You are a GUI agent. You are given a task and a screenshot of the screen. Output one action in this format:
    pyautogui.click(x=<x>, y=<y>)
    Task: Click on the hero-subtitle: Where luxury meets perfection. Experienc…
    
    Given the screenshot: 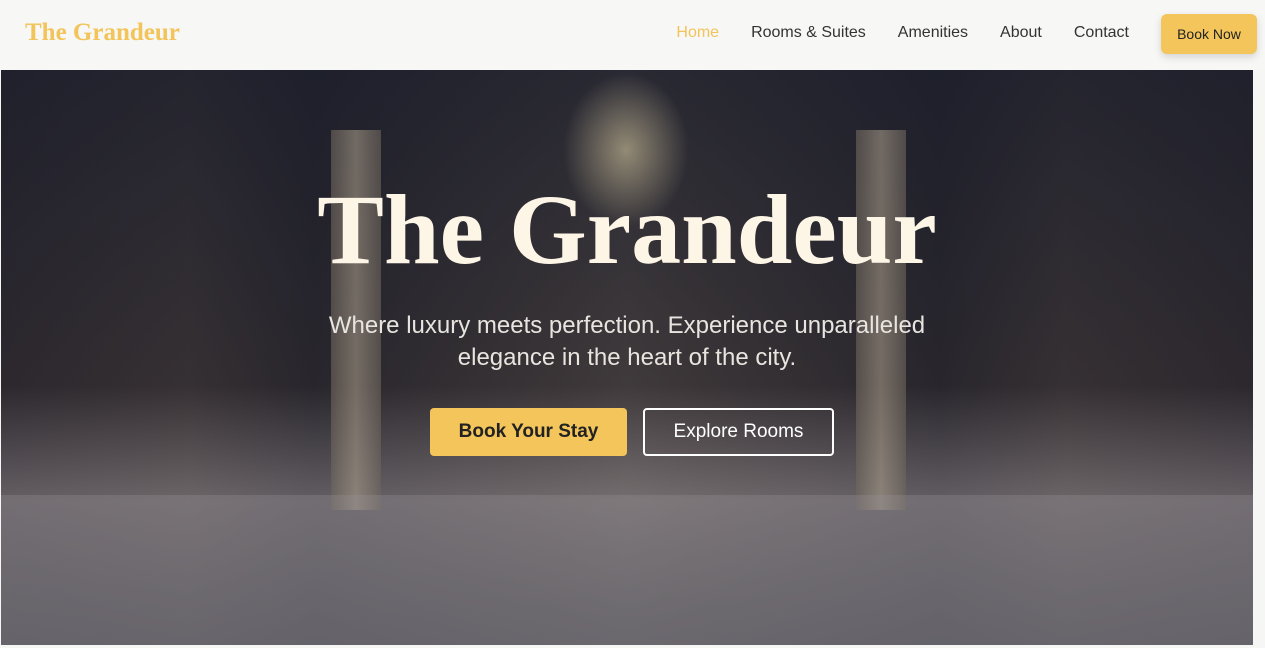 What is the action you would take?
    pyautogui.click(x=627, y=341)
    